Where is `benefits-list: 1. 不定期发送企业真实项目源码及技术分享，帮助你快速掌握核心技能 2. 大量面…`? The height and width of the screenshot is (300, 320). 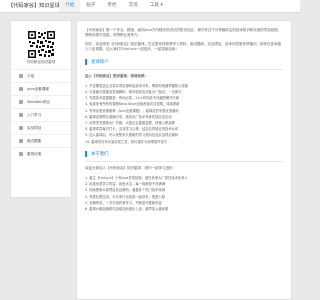 benefits-list: 1. 不定期发送企业真实项目源码及技术分享，帮助你快速掌握核心技能 2. 大量面… is located at coordinates (184, 114).